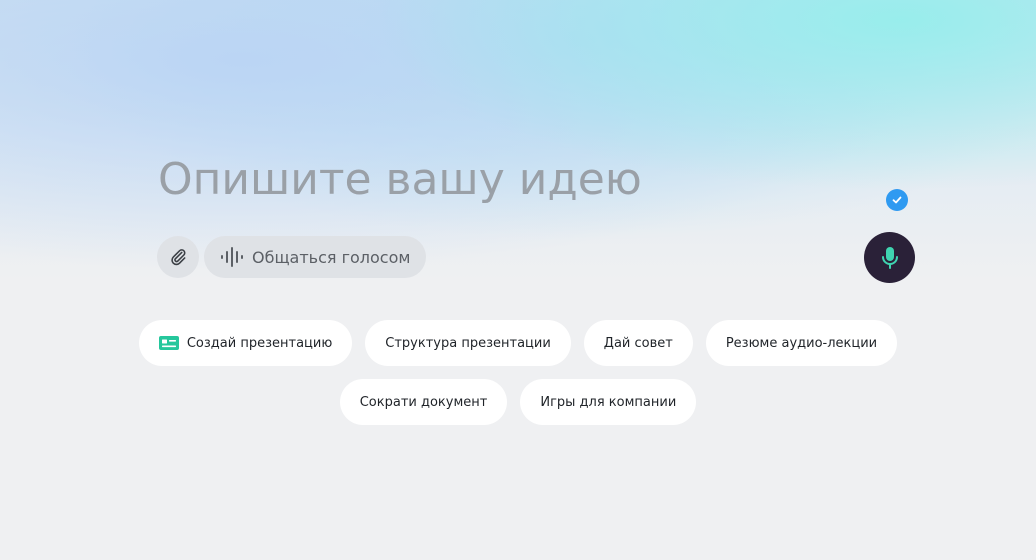 The image size is (1036, 560). I want to click on microphone-icon, so click(890, 258).